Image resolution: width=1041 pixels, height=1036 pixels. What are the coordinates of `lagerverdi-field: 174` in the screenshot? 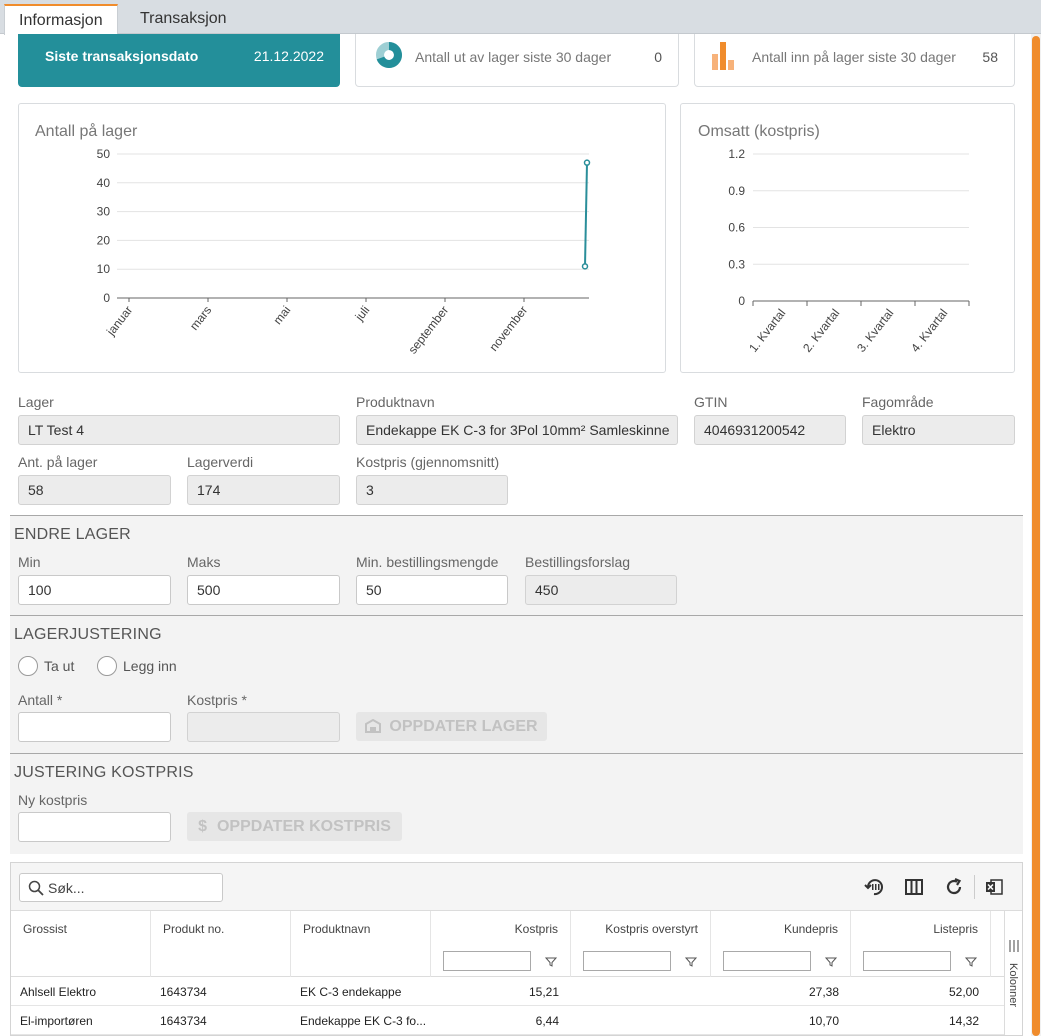 It's located at (263, 490).